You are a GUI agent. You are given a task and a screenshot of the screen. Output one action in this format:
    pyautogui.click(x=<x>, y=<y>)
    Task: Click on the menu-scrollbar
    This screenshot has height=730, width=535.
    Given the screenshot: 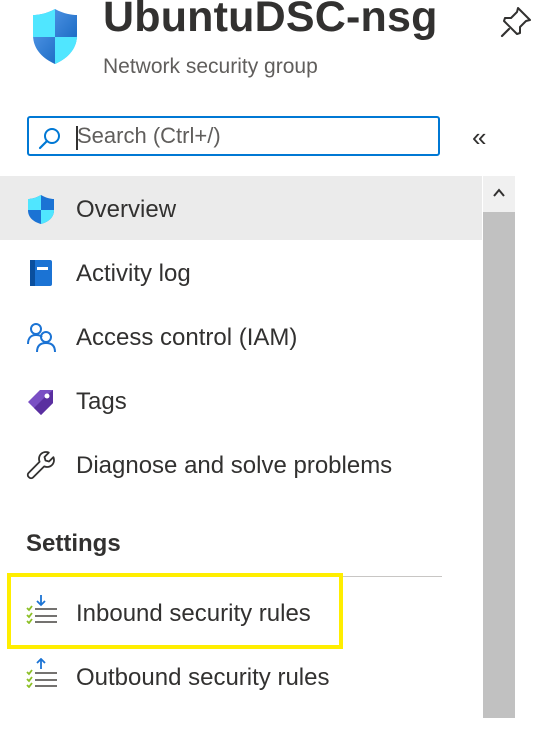 What is the action you would take?
    pyautogui.click(x=499, y=447)
    